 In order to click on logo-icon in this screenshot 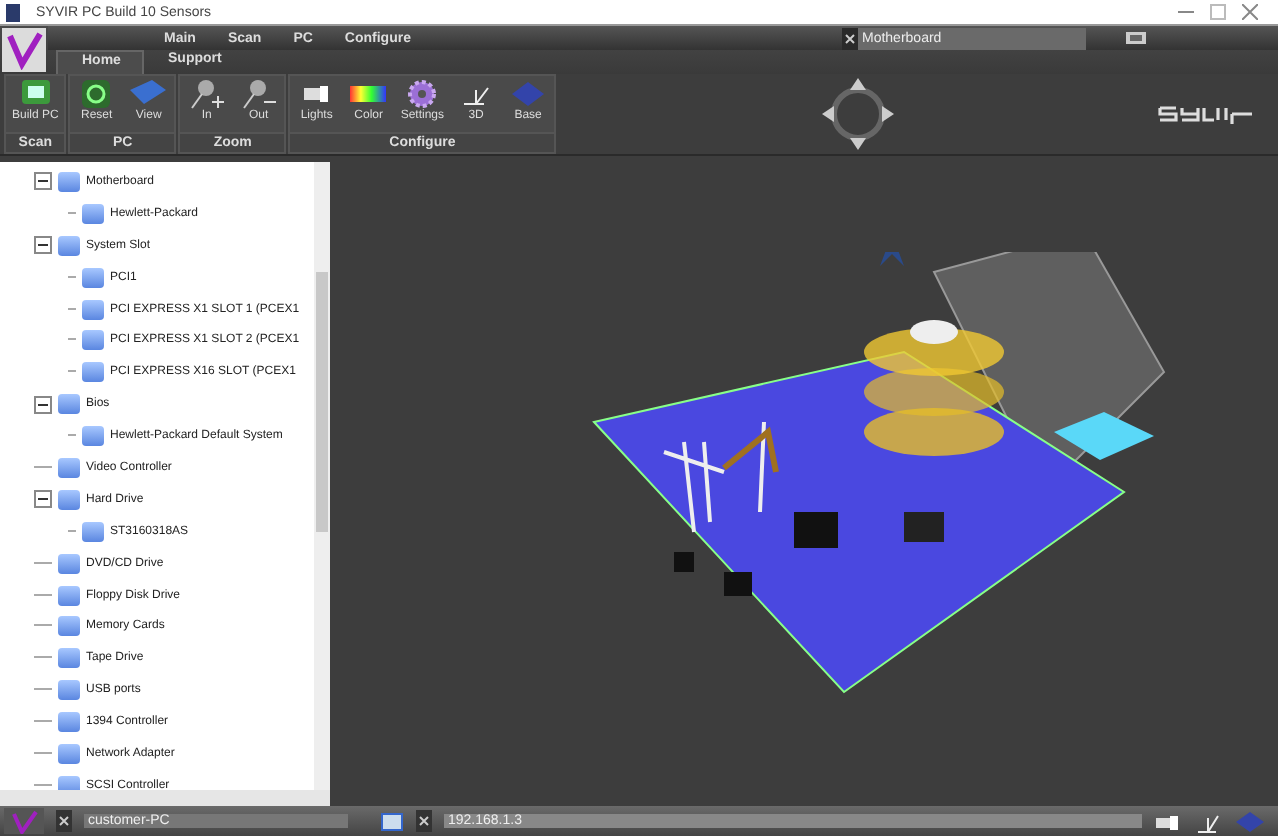, I will do `click(24, 50)`.